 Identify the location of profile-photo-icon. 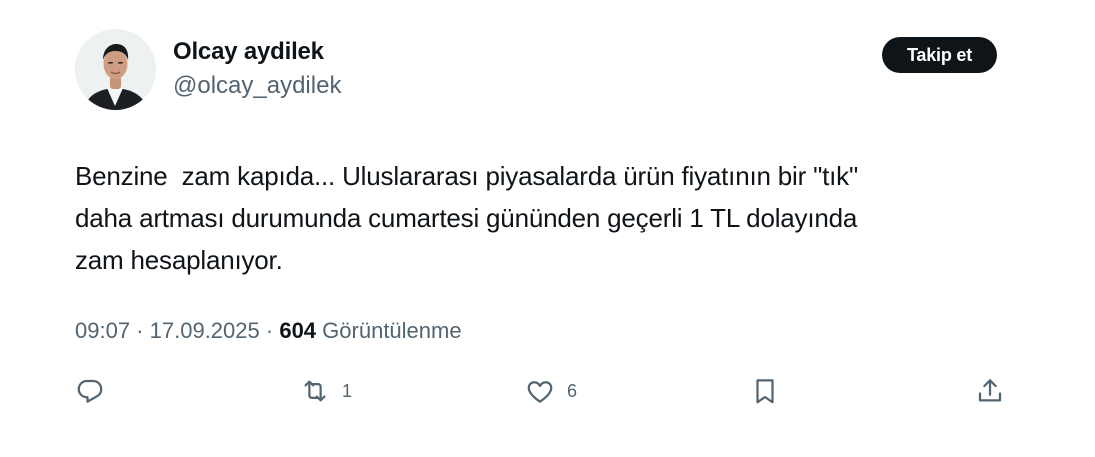
(115, 69).